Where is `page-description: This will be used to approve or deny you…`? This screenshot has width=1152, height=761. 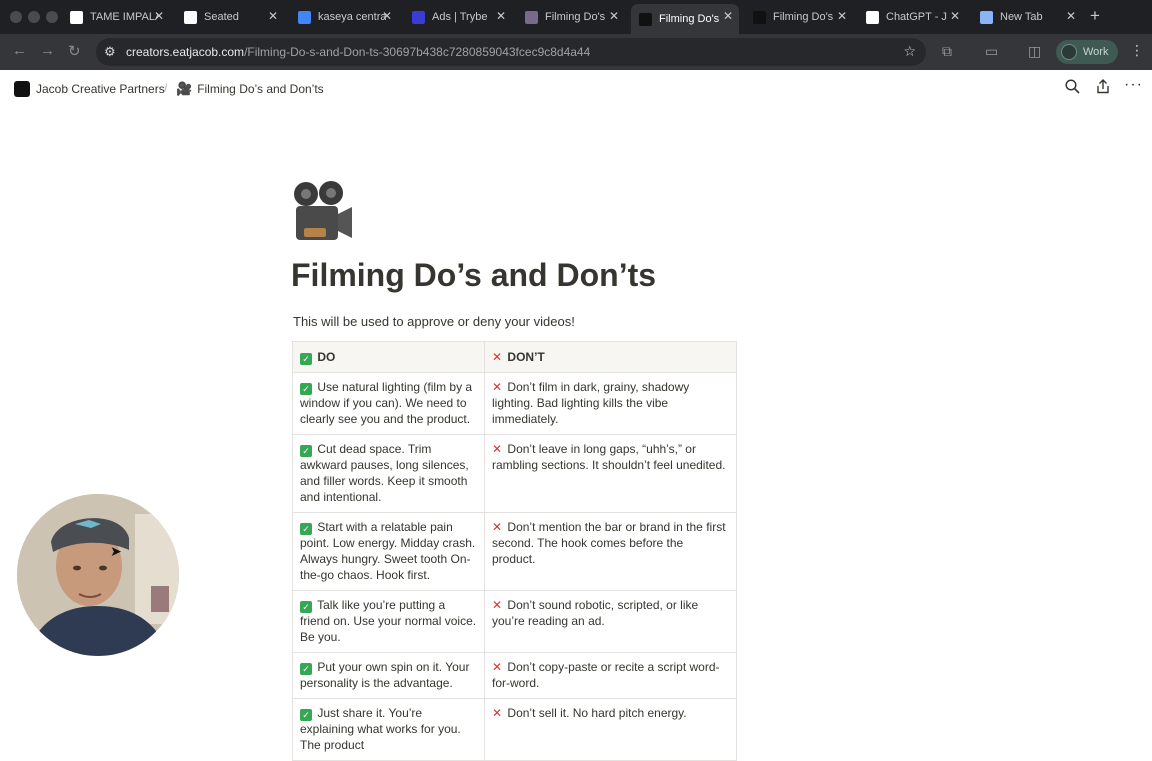
page-description: This will be used to approve or deny you… is located at coordinates (434, 321).